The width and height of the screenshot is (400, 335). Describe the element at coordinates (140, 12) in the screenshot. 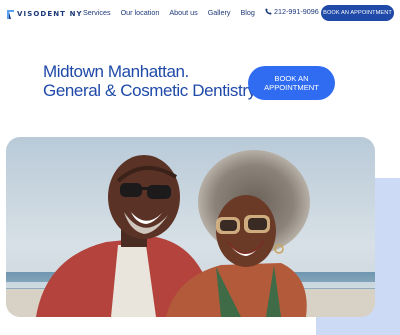

I see `nav-item-our-location: Our location` at that location.